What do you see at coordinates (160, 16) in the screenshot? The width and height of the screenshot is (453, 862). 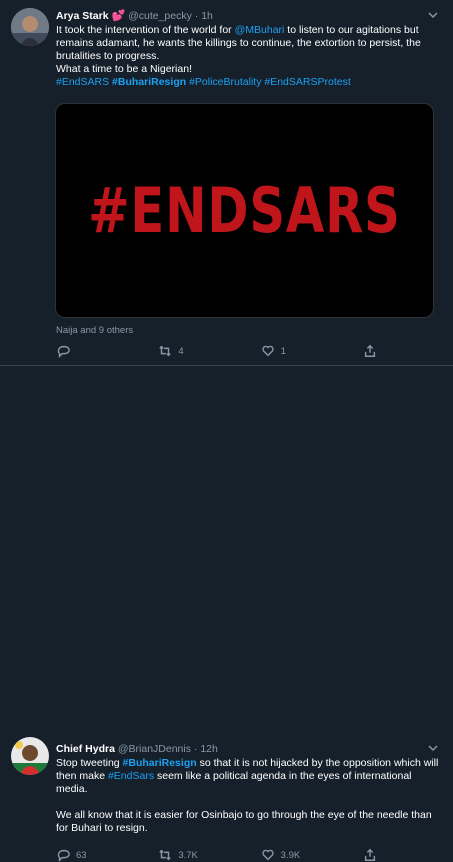 I see `handle: @cute_pecky` at bounding box center [160, 16].